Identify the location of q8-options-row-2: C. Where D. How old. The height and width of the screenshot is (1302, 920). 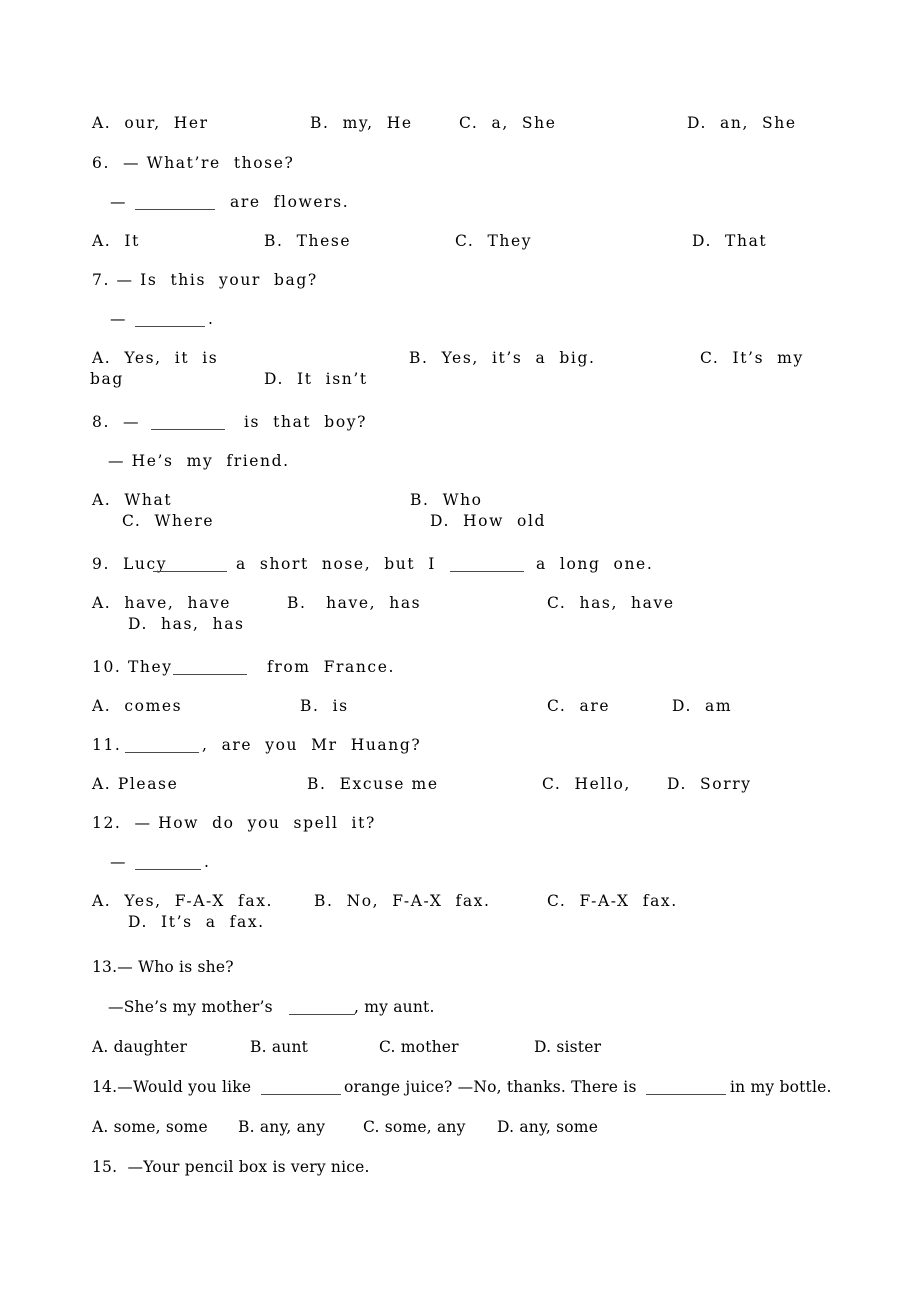
(472, 529).